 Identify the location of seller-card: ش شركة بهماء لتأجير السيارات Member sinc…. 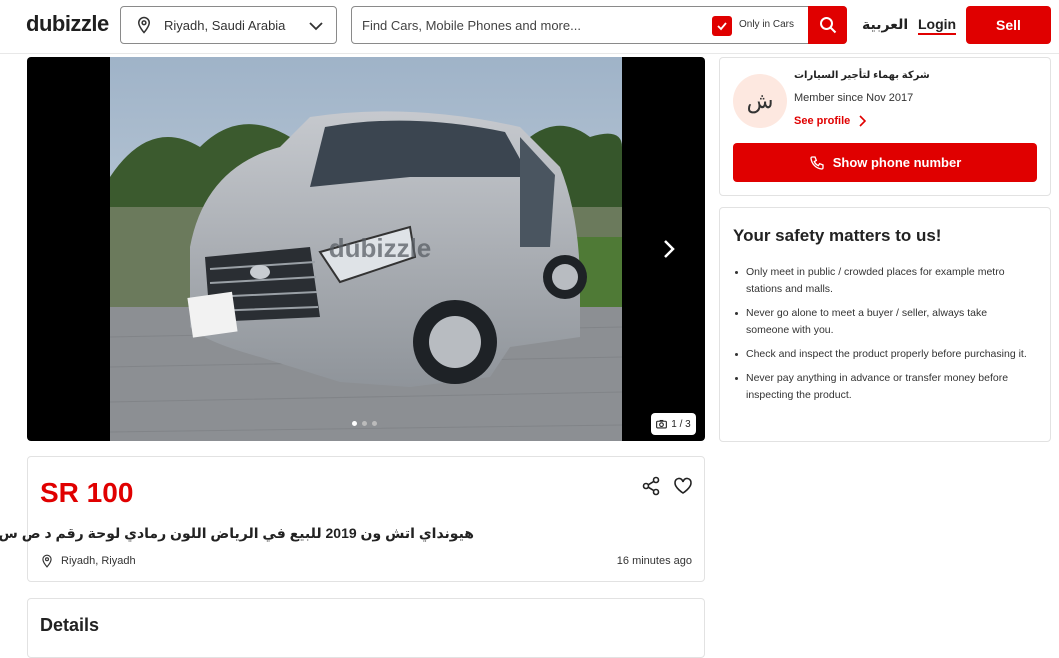
(885, 126).